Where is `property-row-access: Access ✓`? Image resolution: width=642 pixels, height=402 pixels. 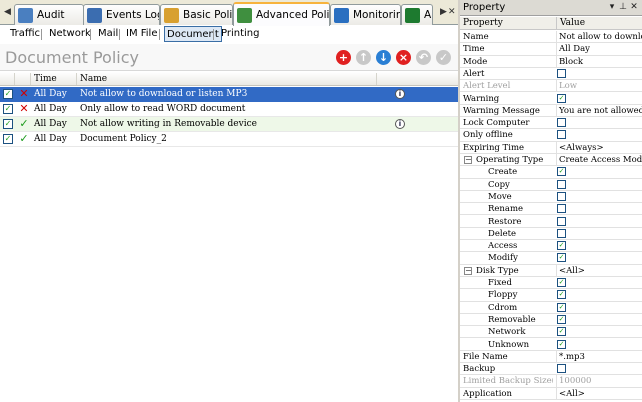 property-row-access: Access ✓ is located at coordinates (551, 246).